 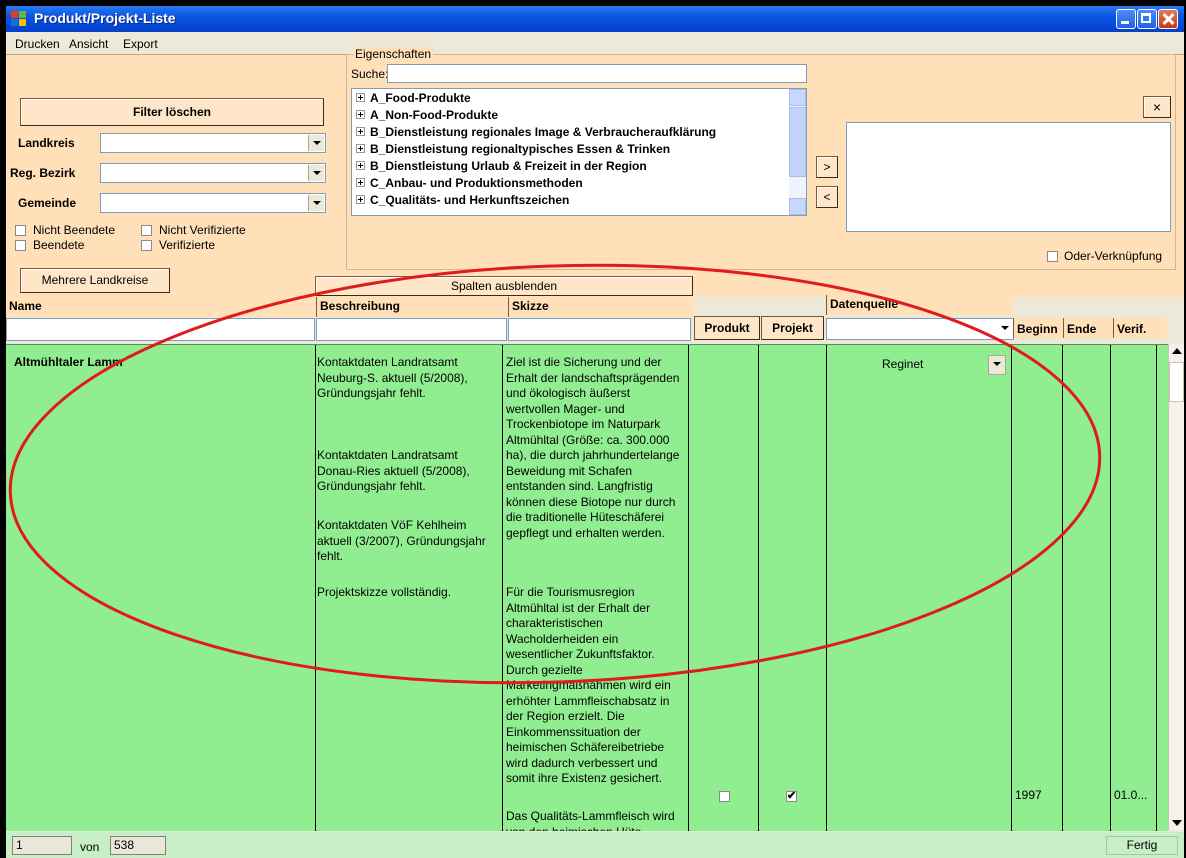 I want to click on menu-export: Export, so click(x=140, y=44).